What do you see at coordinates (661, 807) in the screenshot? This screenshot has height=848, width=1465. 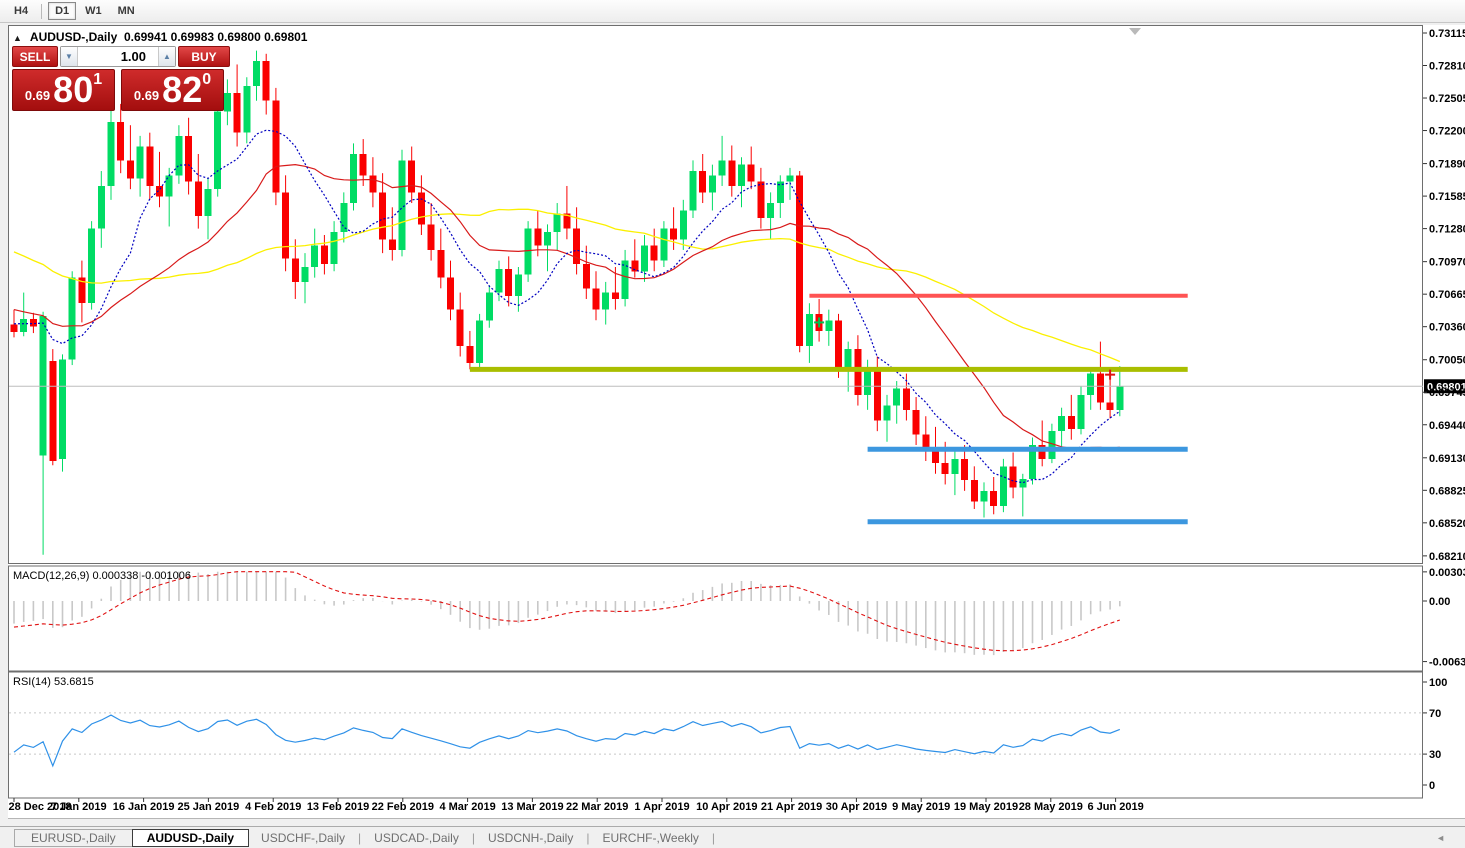 I see `svg-text: 1 Apr 2019` at bounding box center [661, 807].